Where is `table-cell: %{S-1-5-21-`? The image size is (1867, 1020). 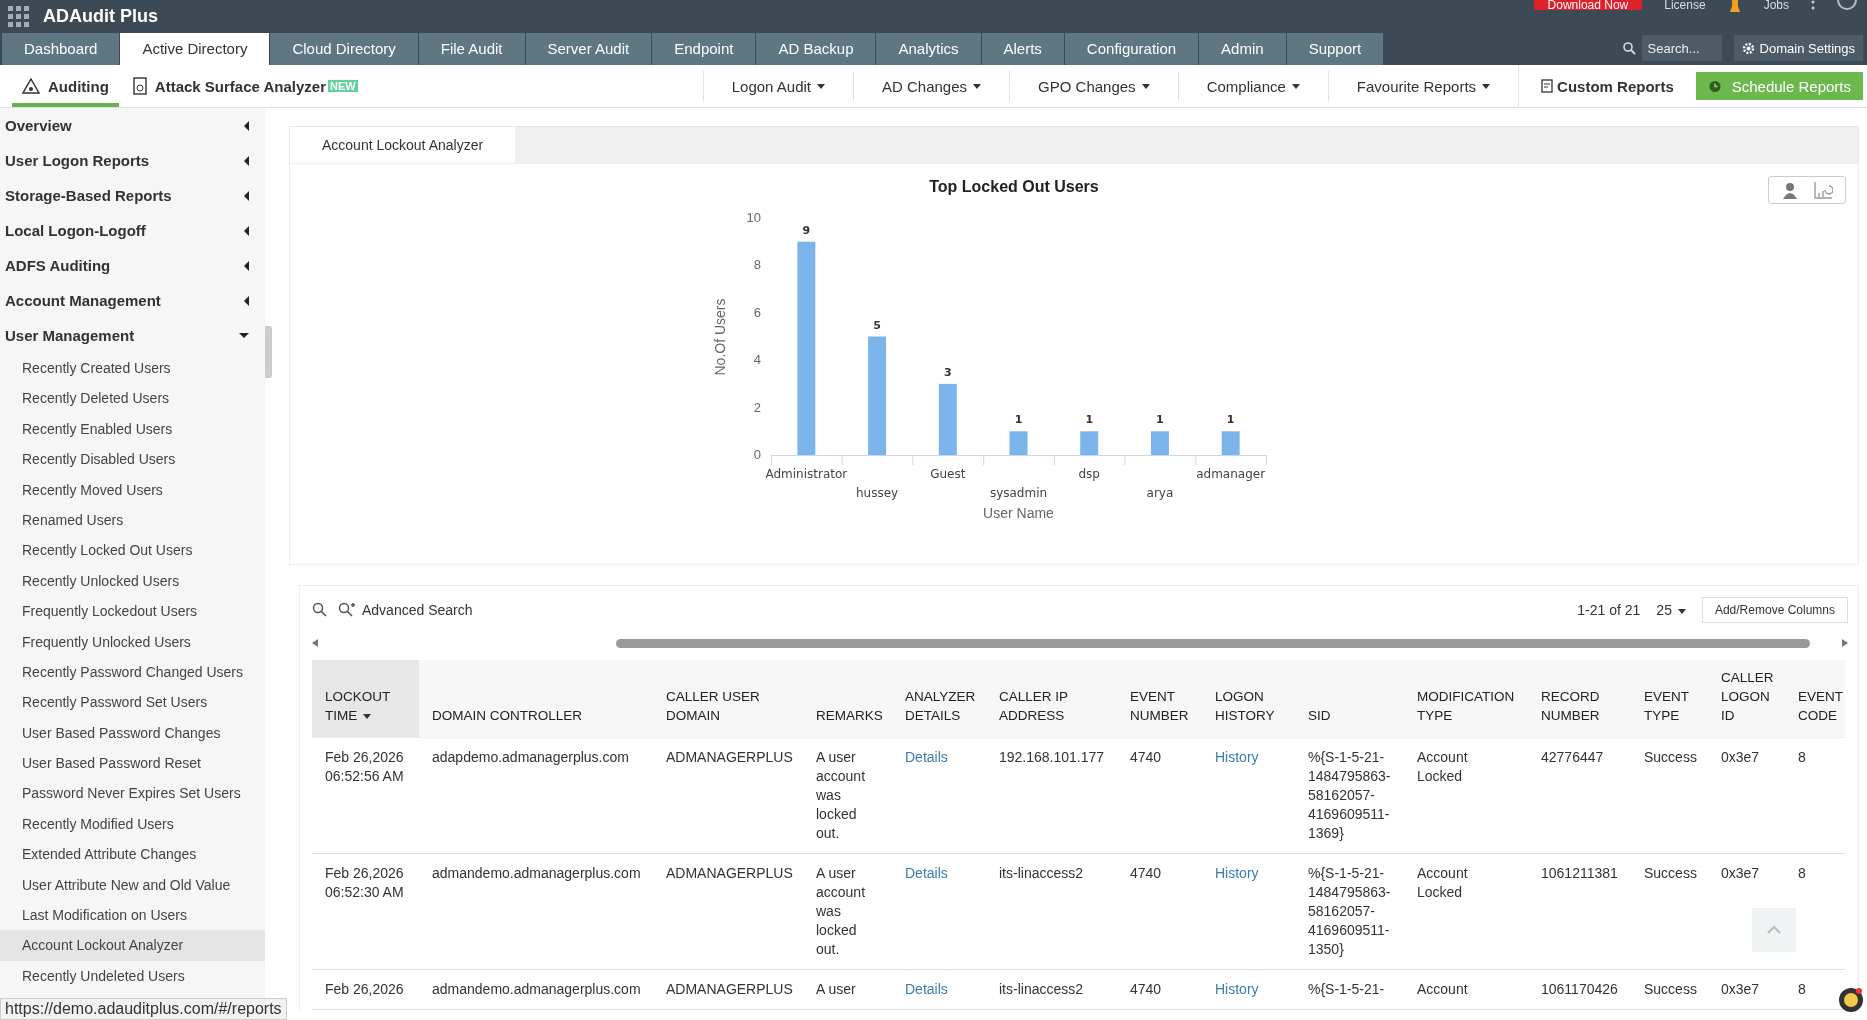
table-cell: %{S-1-5-21- is located at coordinates (1346, 989).